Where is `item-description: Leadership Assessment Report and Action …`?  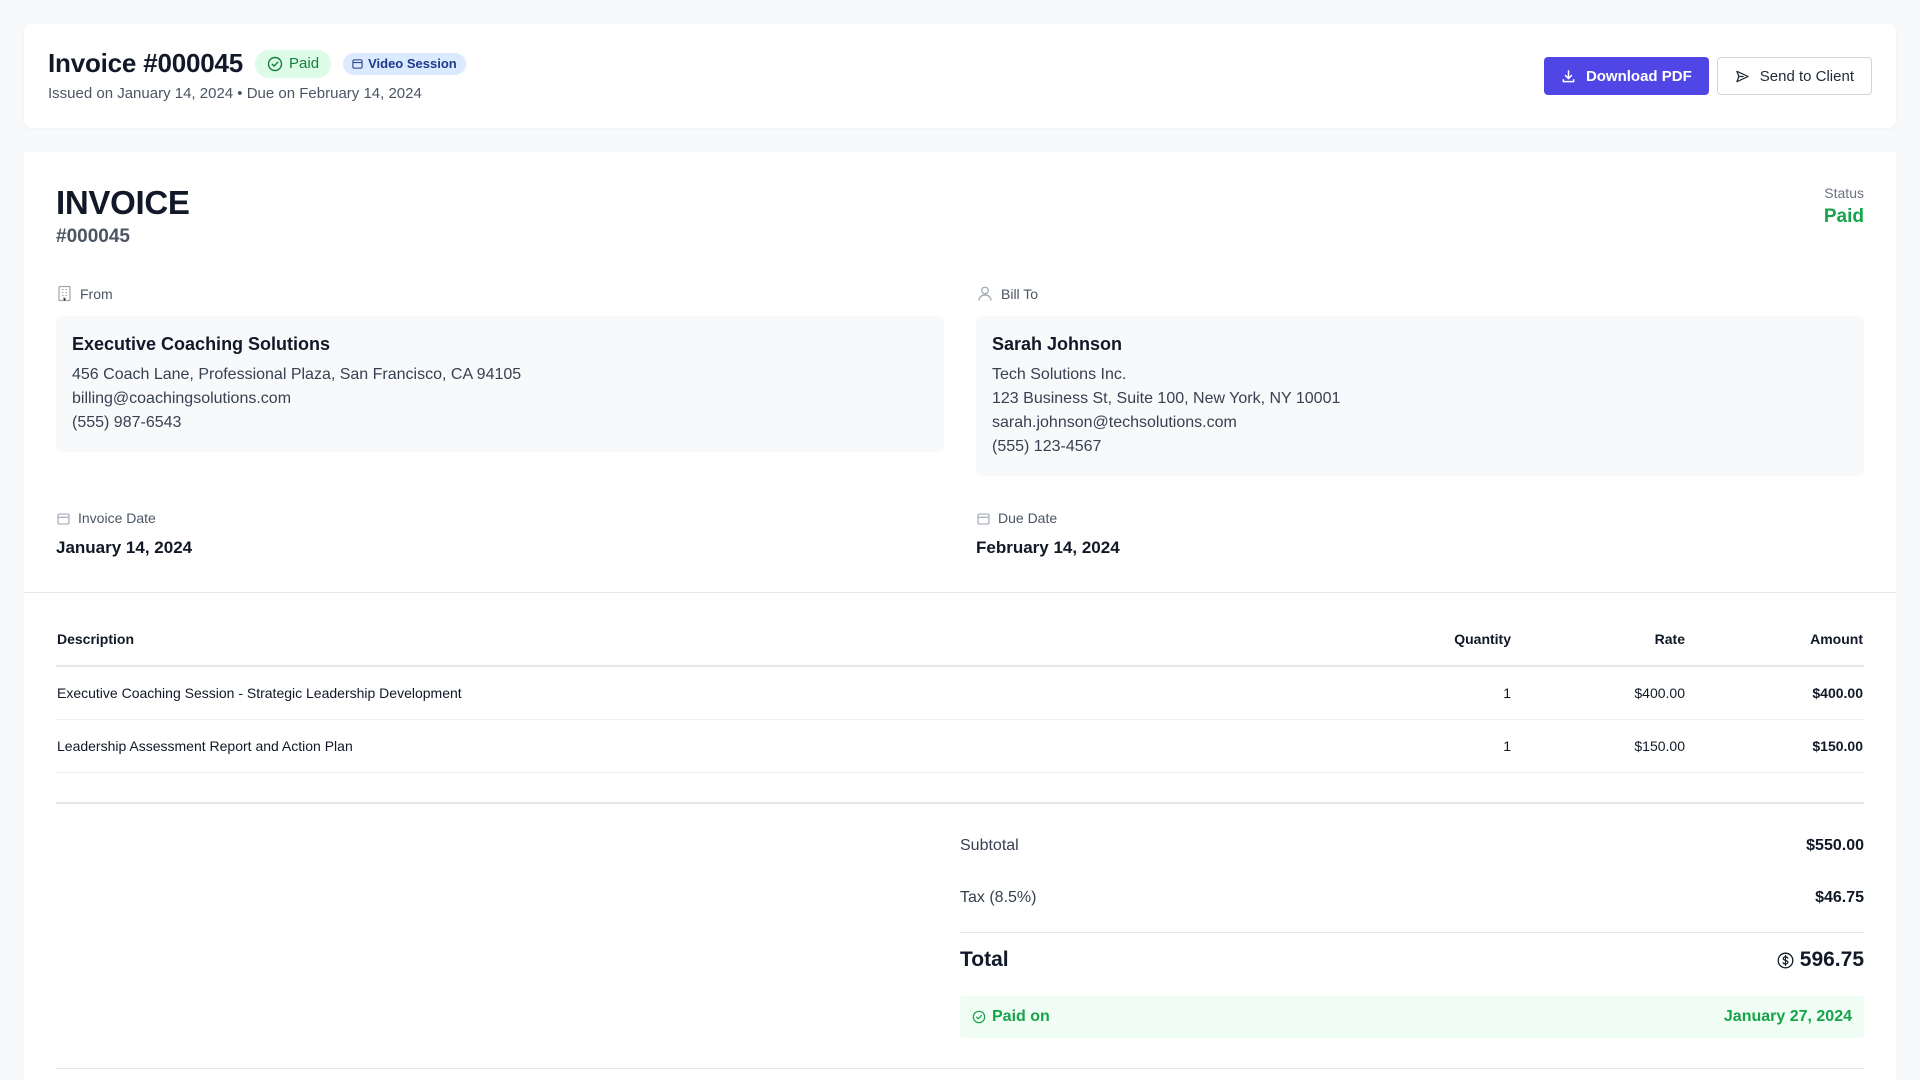
item-description: Leadership Assessment Report and Action … is located at coordinates (684, 746).